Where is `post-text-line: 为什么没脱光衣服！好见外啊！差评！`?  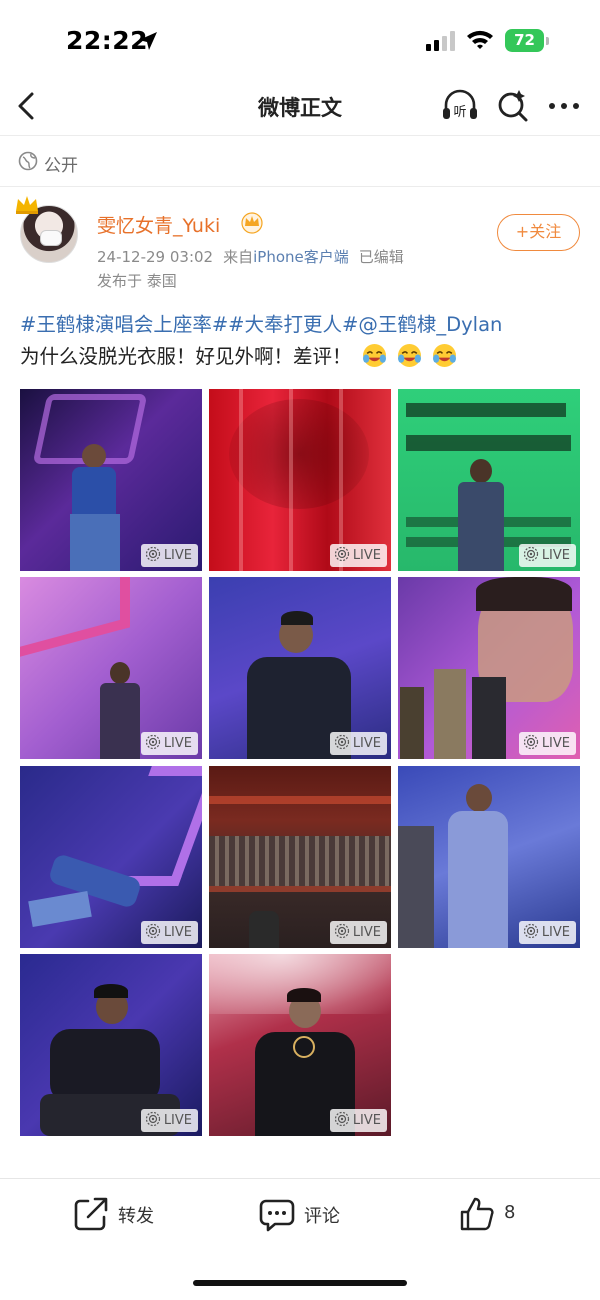 post-text-line: 为什么没脱光衣服！好见外啊！差评！ is located at coordinates (305, 354).